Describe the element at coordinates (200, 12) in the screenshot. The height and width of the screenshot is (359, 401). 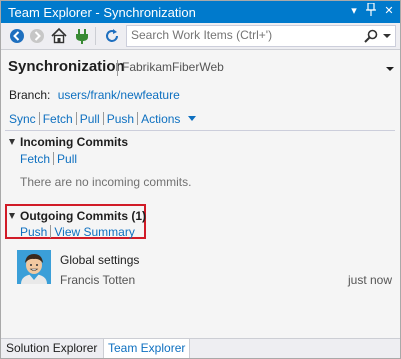
I see `title-bar: Team Explorer - Synchronization ▾ ✕` at that location.